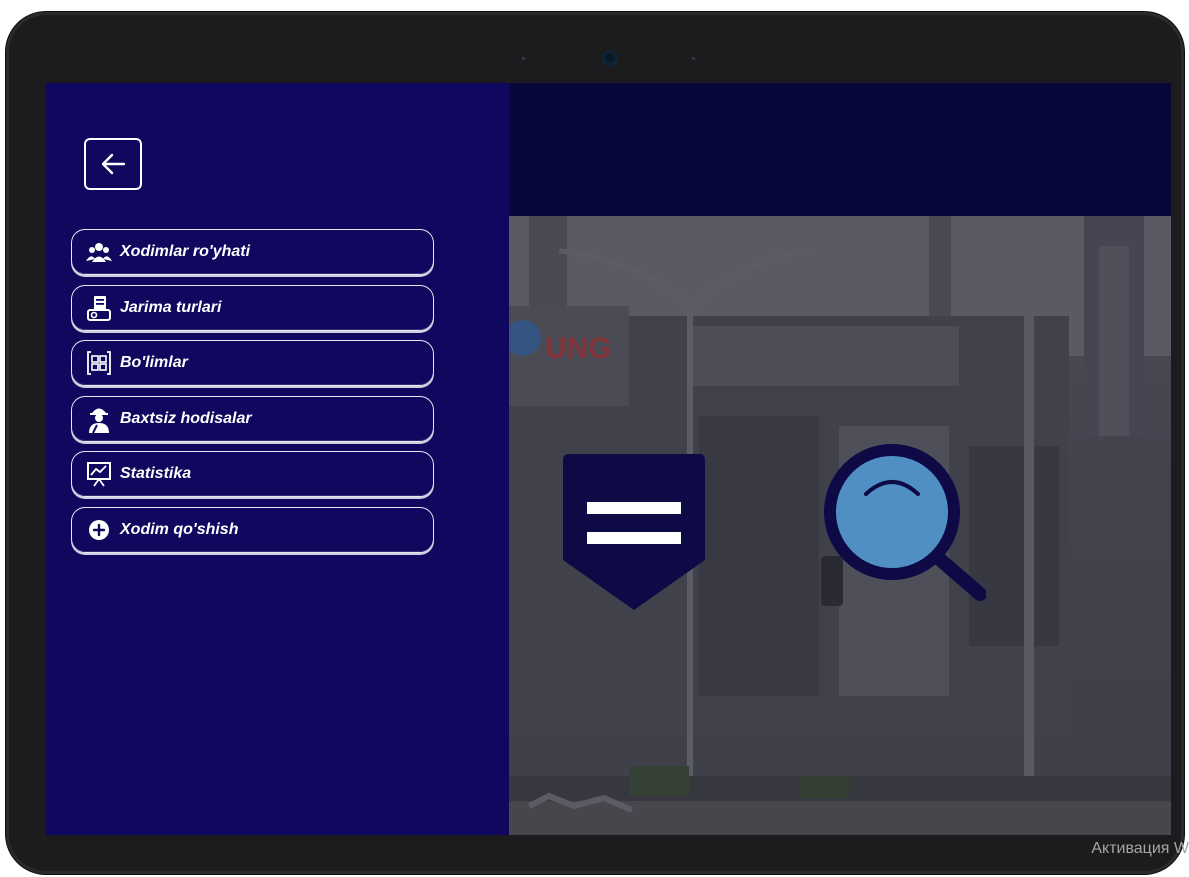 The width and height of the screenshot is (1189, 877). I want to click on menu-item-departments: Bo'limlar, so click(252, 363).